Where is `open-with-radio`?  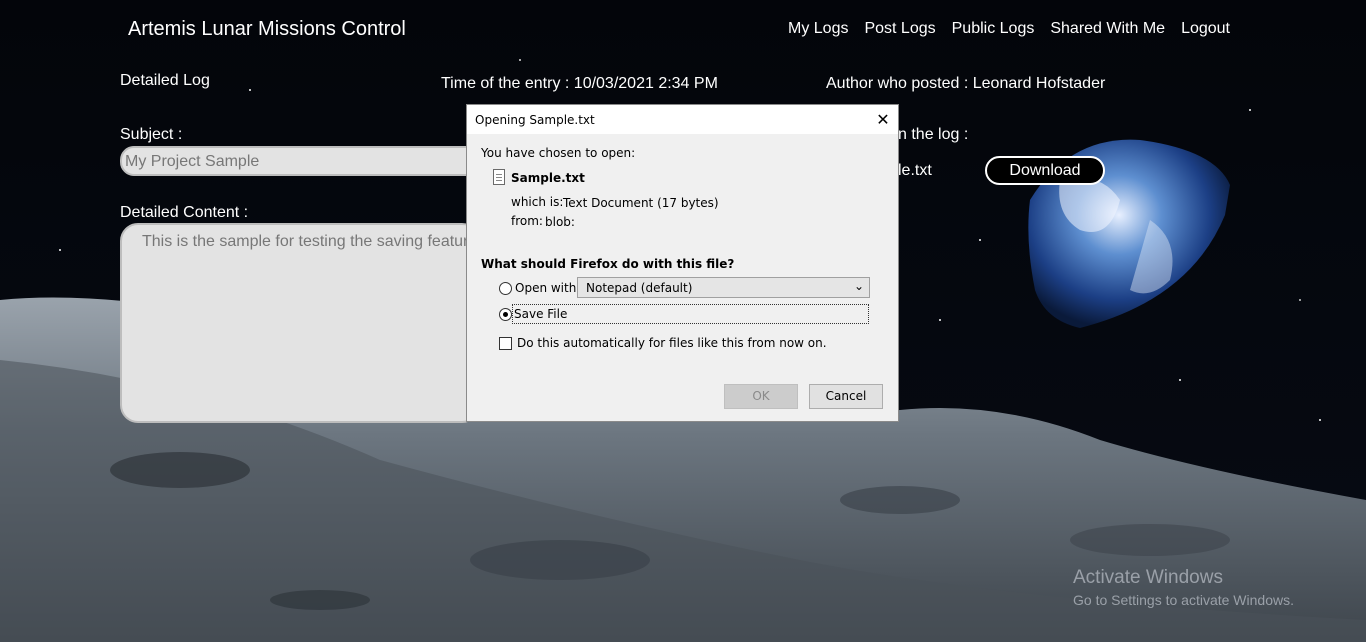 open-with-radio is located at coordinates (505, 288).